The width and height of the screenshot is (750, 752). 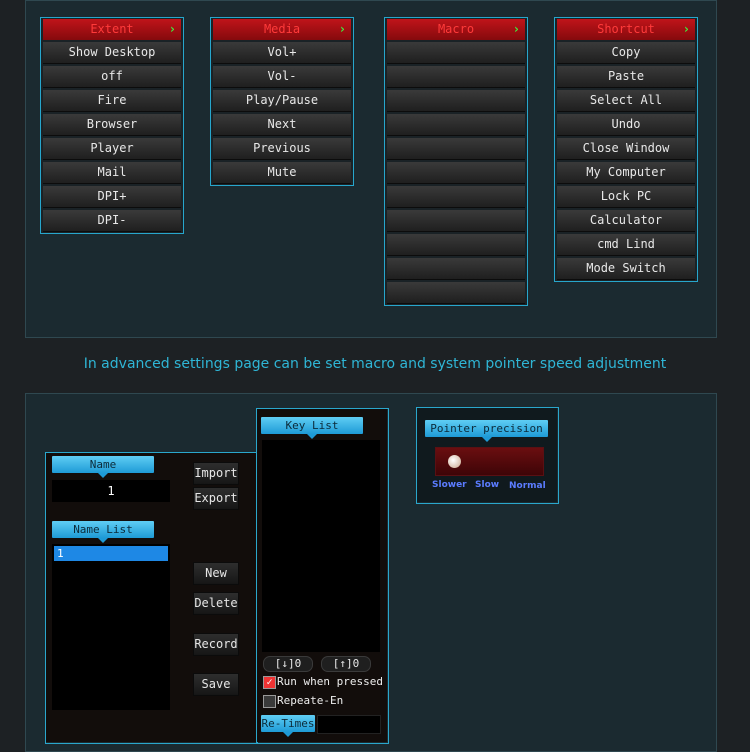 I want to click on speed-label-slower: Slower, so click(x=449, y=485).